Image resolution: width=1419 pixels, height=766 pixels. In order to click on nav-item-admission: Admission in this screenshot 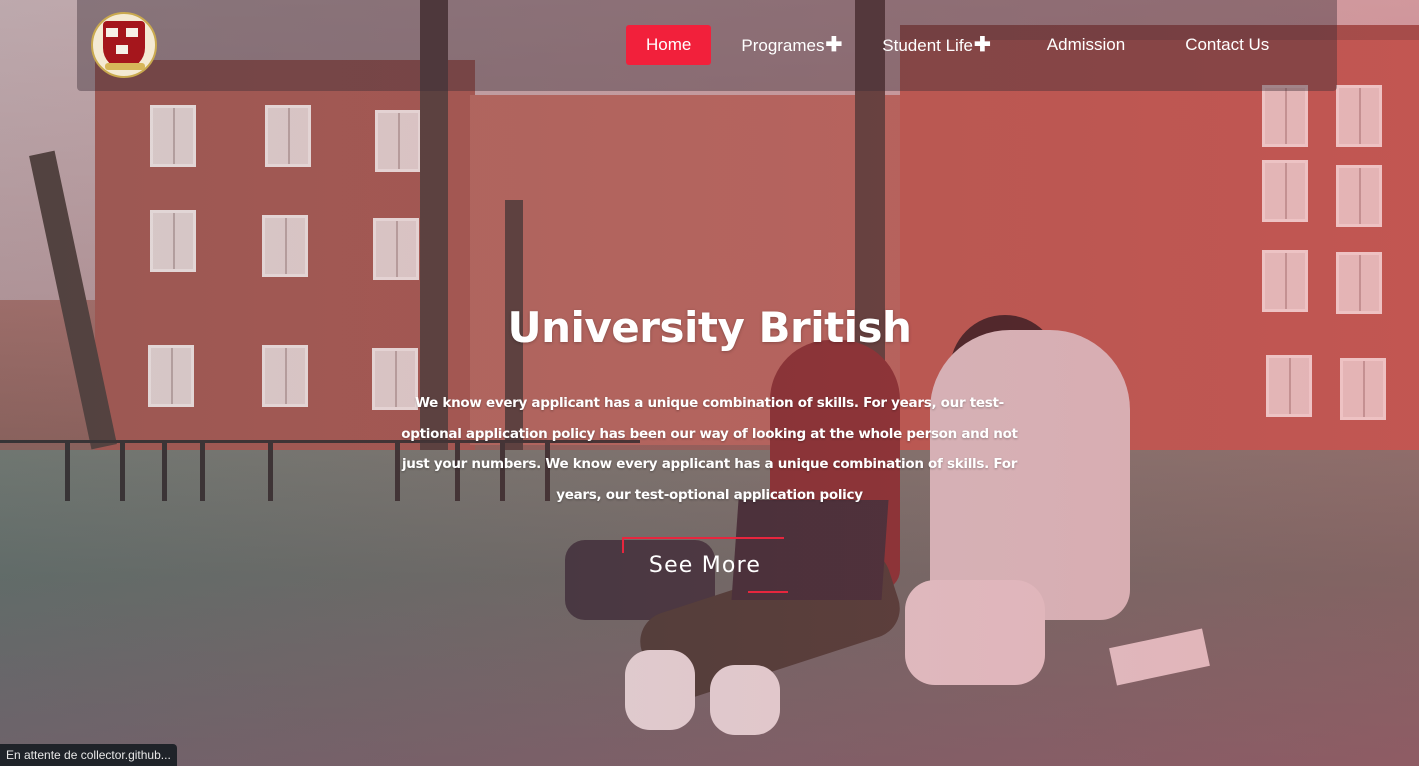, I will do `click(1086, 45)`.